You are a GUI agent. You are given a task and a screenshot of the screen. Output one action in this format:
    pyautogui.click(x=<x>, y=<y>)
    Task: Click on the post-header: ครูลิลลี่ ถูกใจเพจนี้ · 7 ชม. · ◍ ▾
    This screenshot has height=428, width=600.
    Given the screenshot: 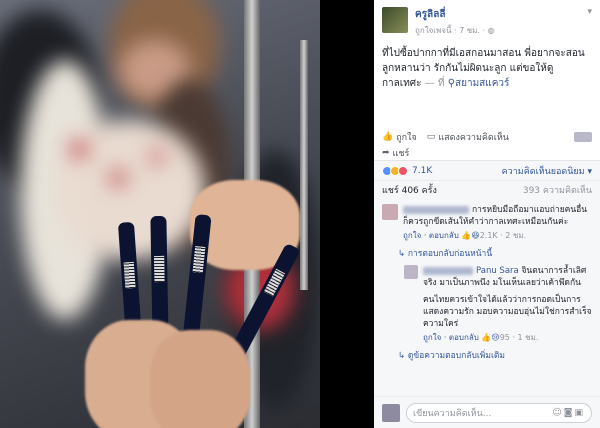 What is the action you would take?
    pyautogui.click(x=487, y=19)
    